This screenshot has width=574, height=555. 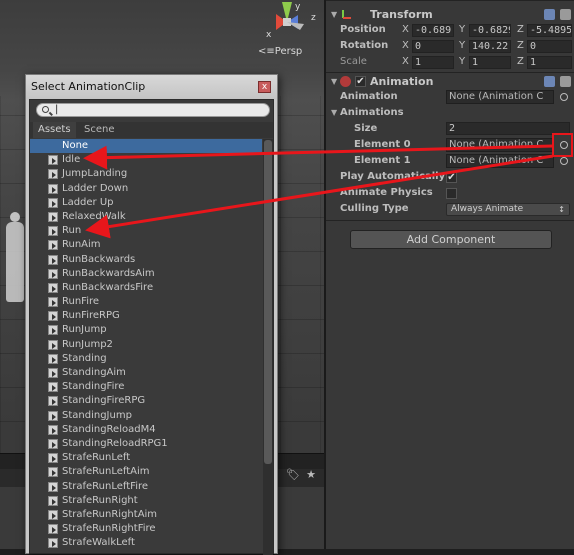 I want to click on list-item: Ladder Down, so click(x=146, y=189).